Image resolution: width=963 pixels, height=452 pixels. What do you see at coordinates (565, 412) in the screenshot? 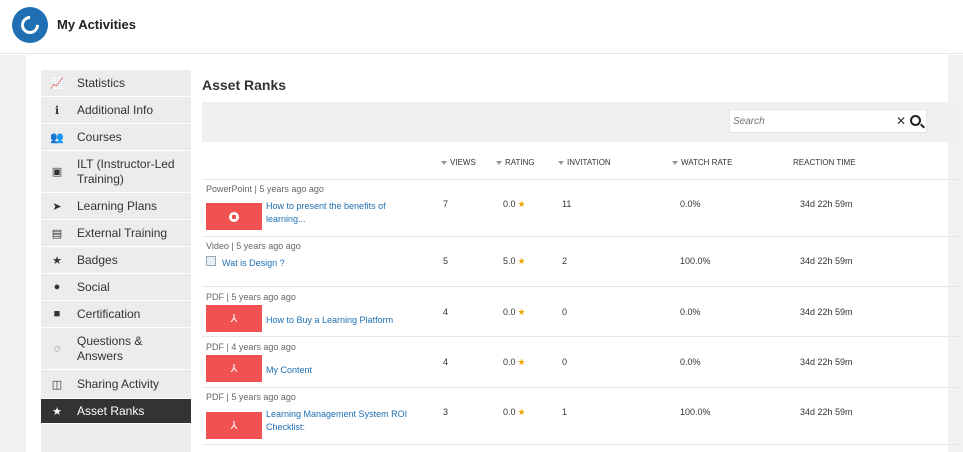
I see `invitation-value: 1` at bounding box center [565, 412].